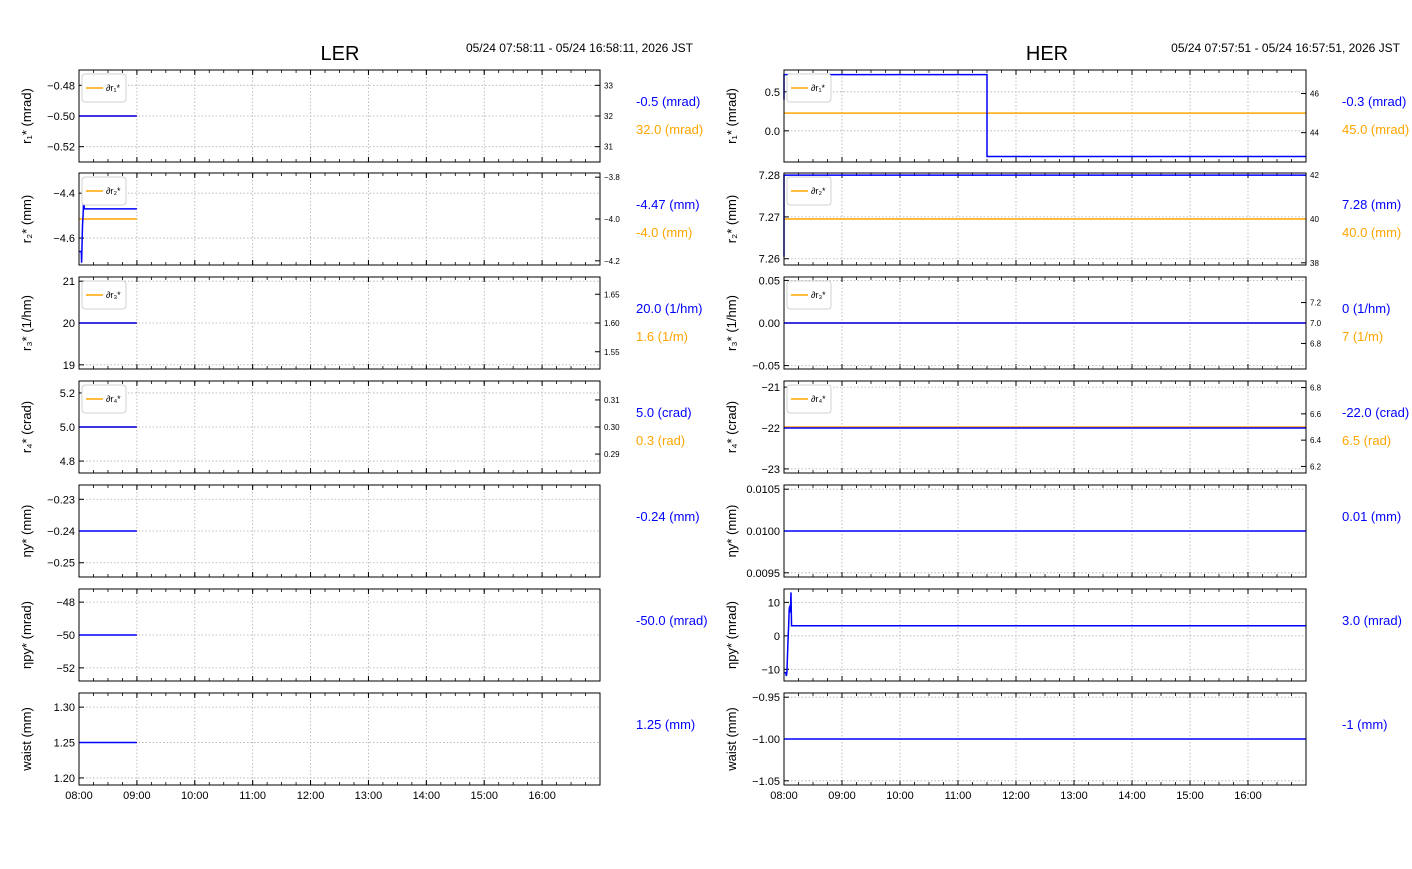 The image size is (1412, 869). Describe the element at coordinates (731, 635) in the screenshot. I see `y-axis-label: ηpy* (mrad)` at that location.